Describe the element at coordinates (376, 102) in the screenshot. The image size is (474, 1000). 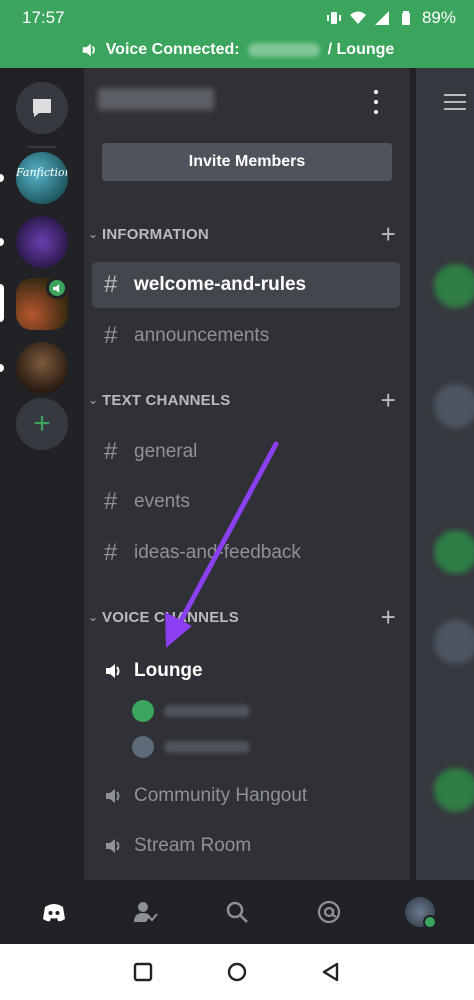
I see `more-options-icon` at that location.